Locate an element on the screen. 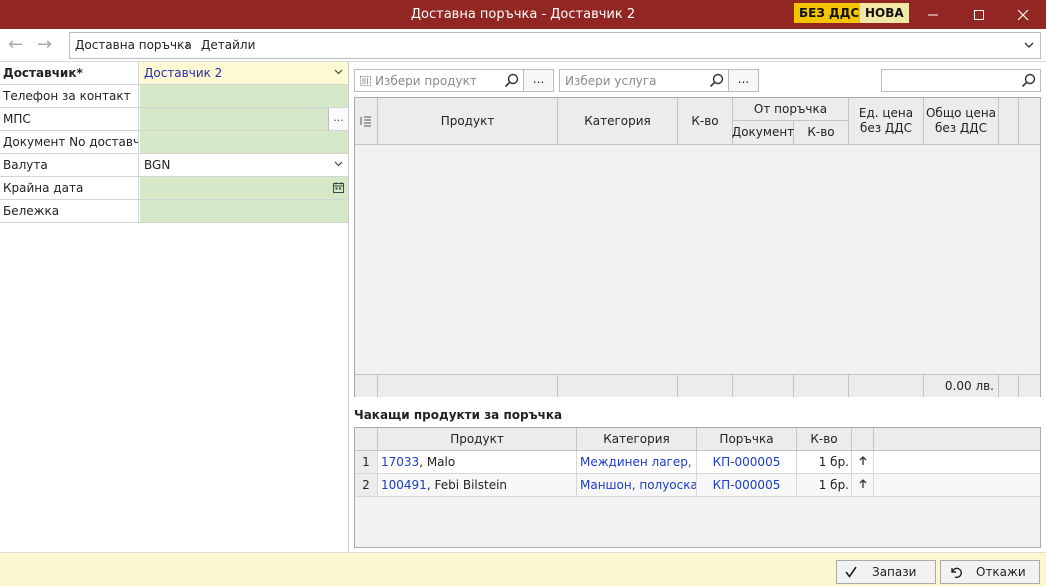 The width and height of the screenshot is (1046, 586). supplier-select: Доставчик 2 is located at coordinates (244, 73).